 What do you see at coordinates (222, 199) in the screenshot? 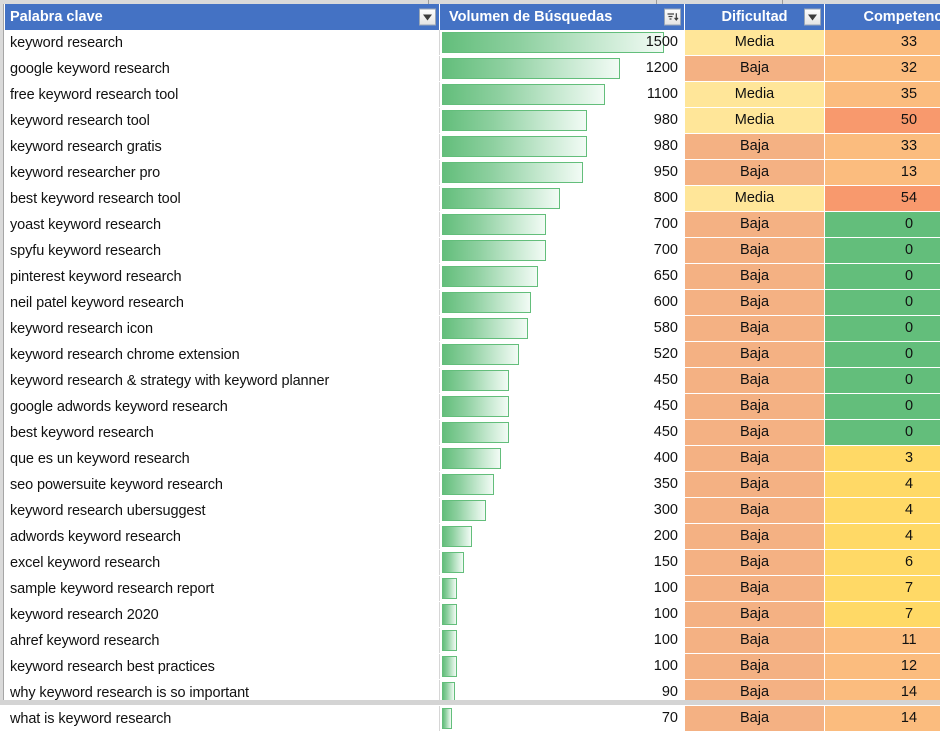
I see `cell-keyword: best keyword research tool` at bounding box center [222, 199].